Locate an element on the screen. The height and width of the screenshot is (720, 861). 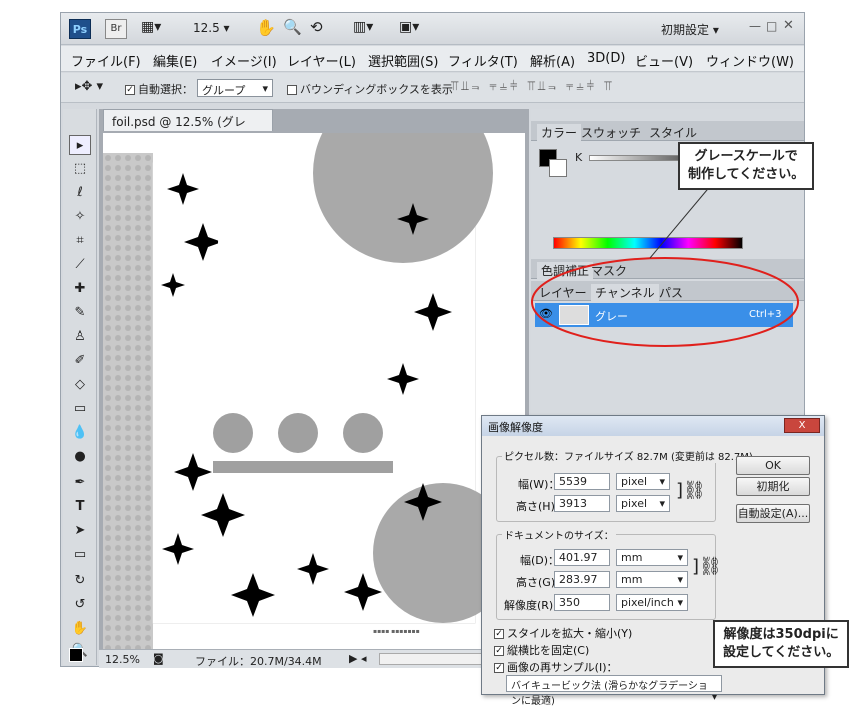
eye-icon: 👁 is located at coordinates (546, 313).